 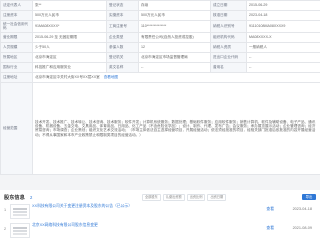 I want to click on info-row: 国标行业 科技推广和应用服务业 英文名称 -- 曾用名 --, so click(x=160, y=67).